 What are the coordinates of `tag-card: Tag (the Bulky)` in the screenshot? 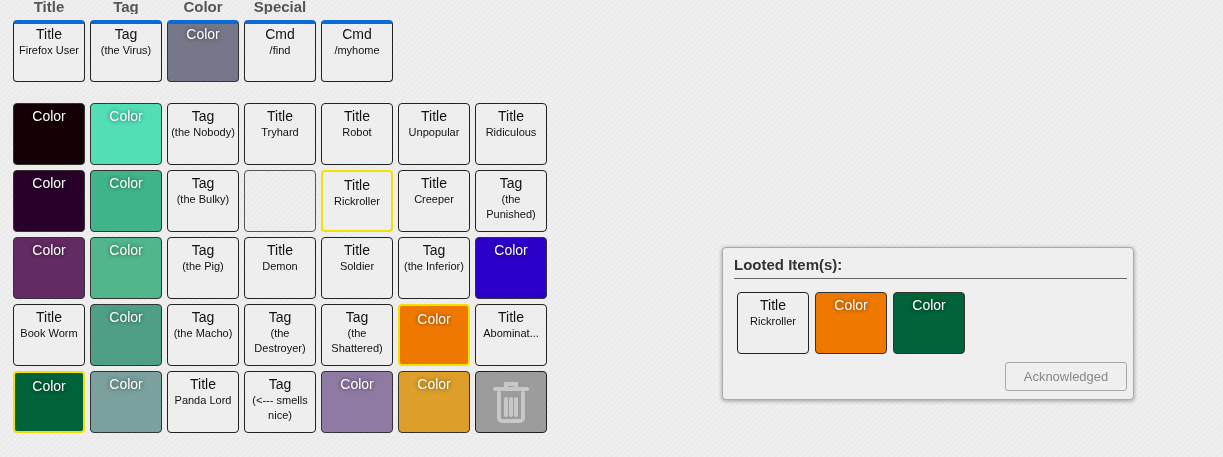 It's located at (203, 201).